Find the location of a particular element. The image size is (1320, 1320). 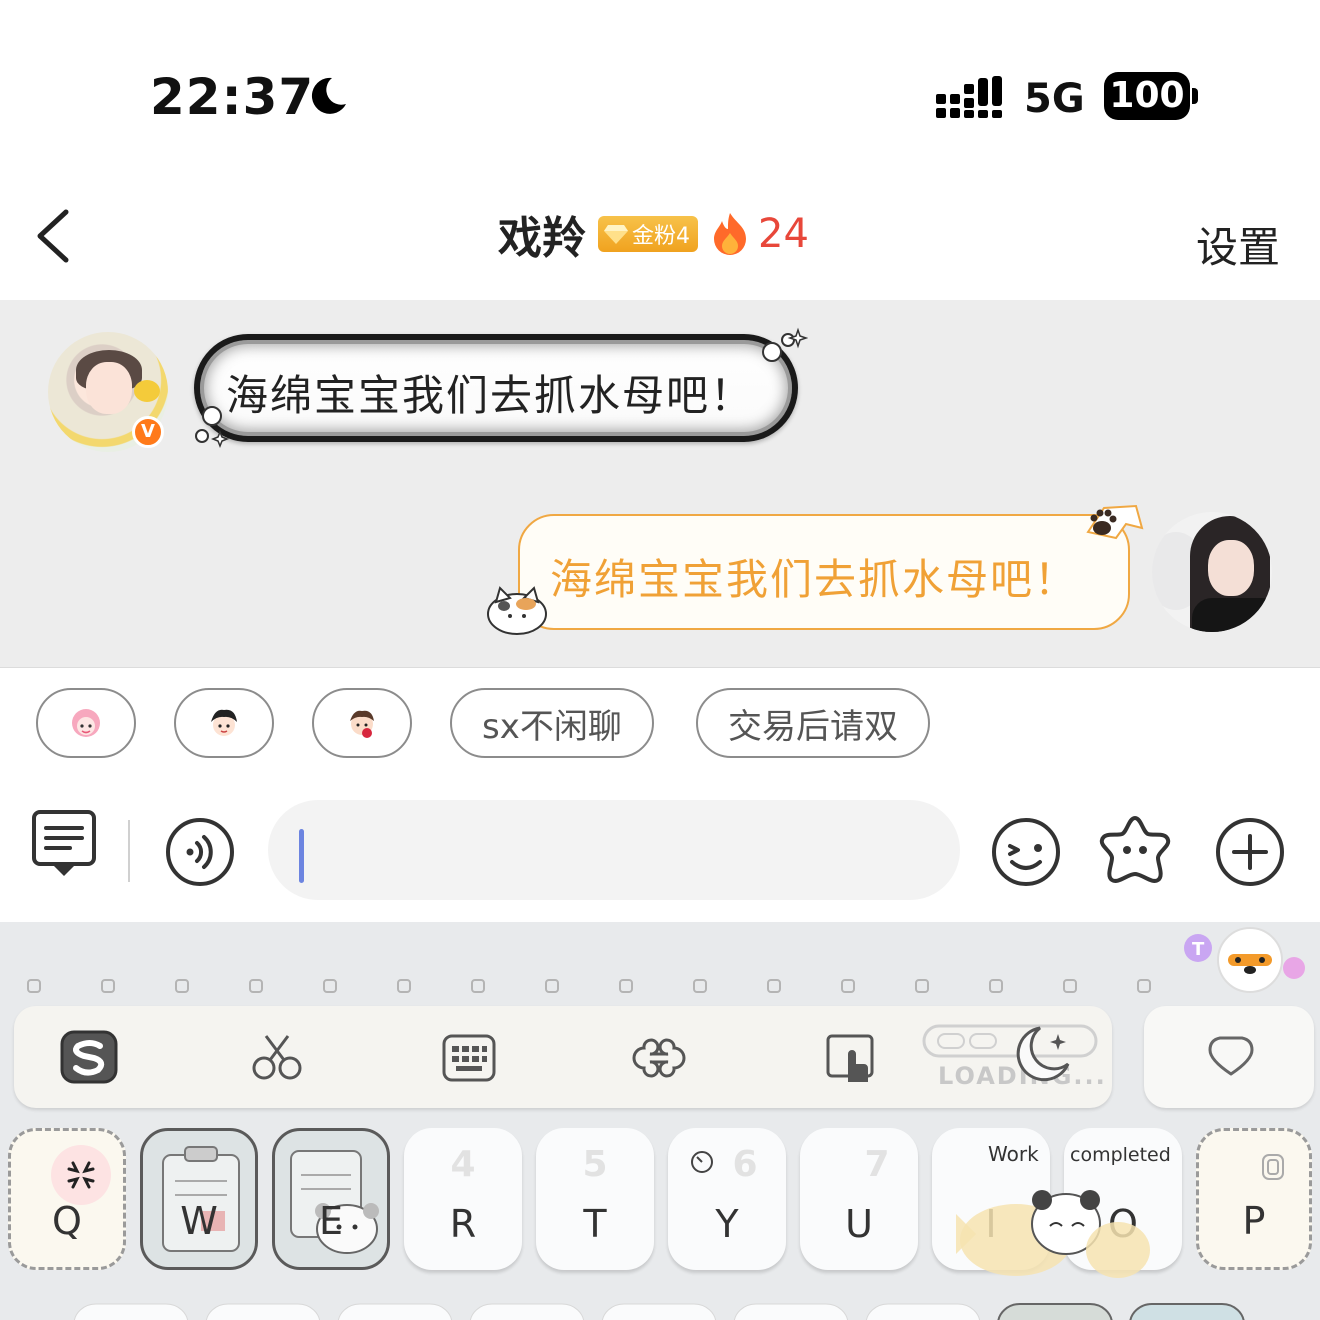

message-input is located at coordinates (614, 850).